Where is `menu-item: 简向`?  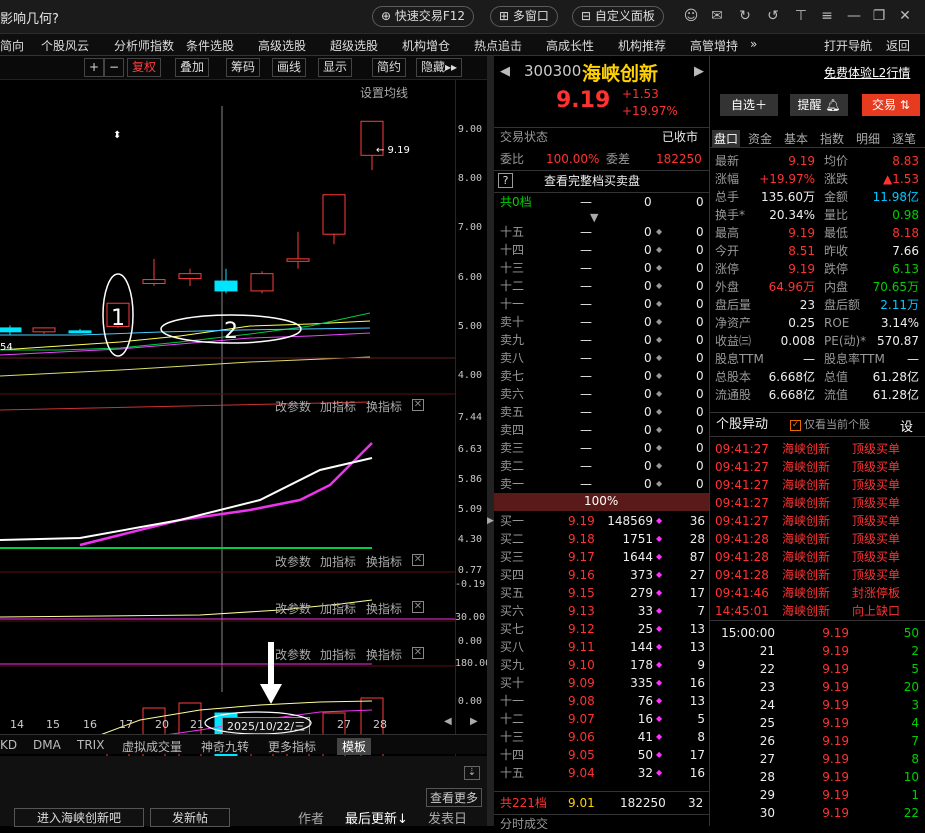 menu-item: 简向 is located at coordinates (12, 45).